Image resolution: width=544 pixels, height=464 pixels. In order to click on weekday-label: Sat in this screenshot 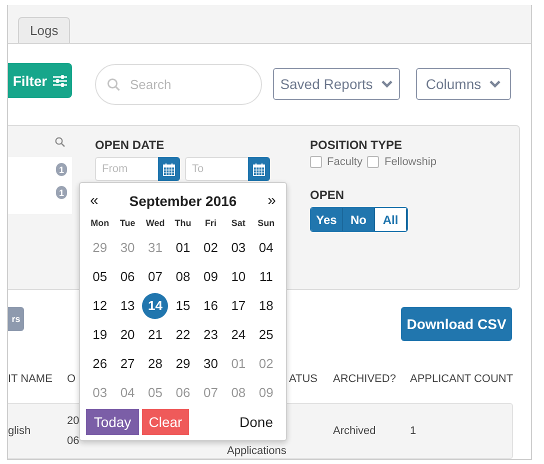, I will do `click(238, 223)`.